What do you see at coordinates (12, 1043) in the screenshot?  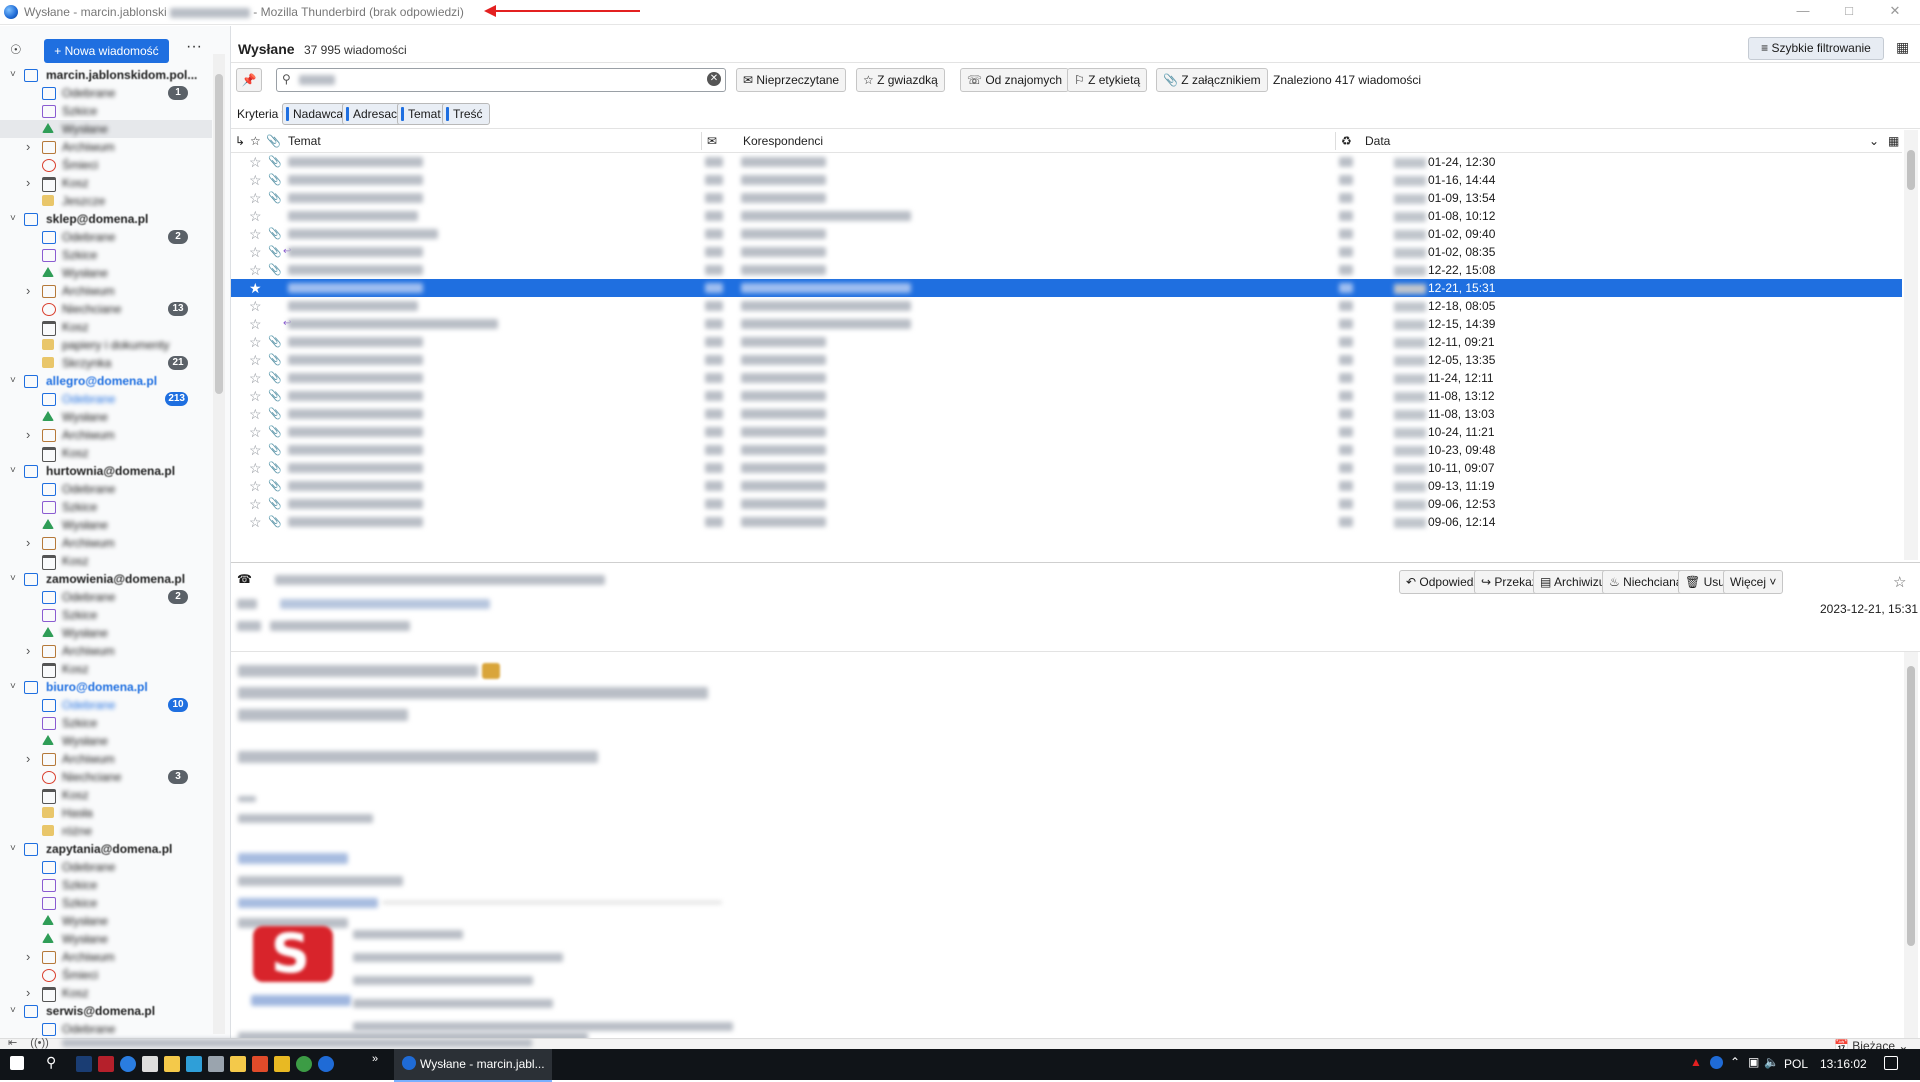 I see `collapse-pane-icon: ⇤` at bounding box center [12, 1043].